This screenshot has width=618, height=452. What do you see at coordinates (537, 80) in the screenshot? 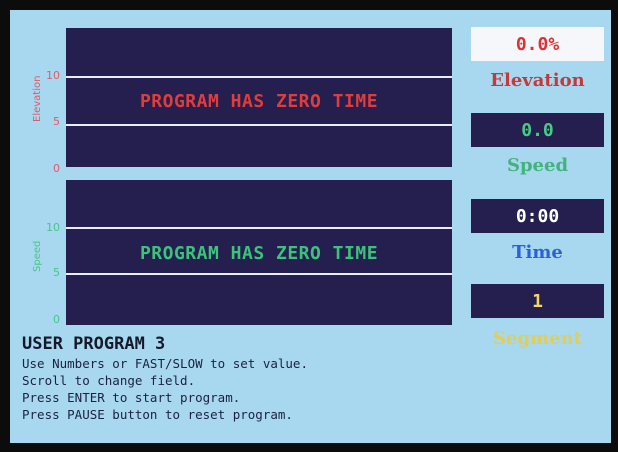
I see `elevation-field-label: Elevation` at bounding box center [537, 80].